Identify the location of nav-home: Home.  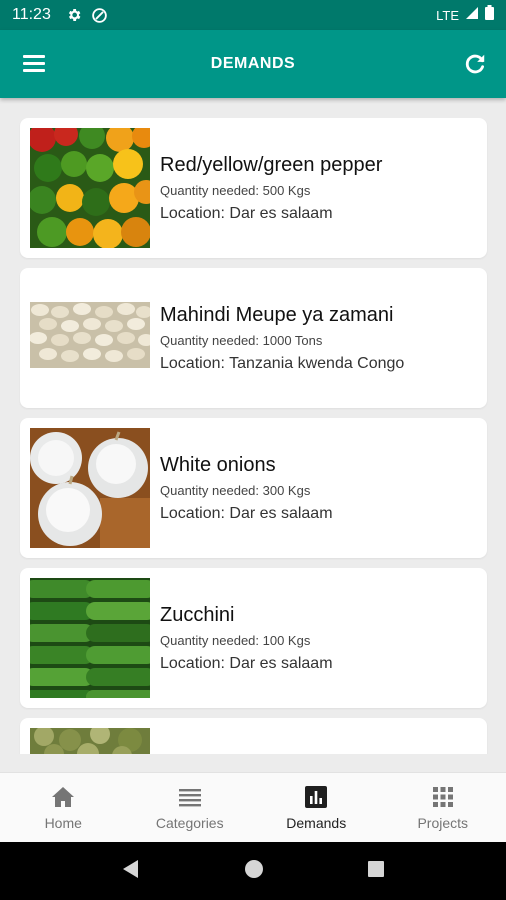
(63, 807).